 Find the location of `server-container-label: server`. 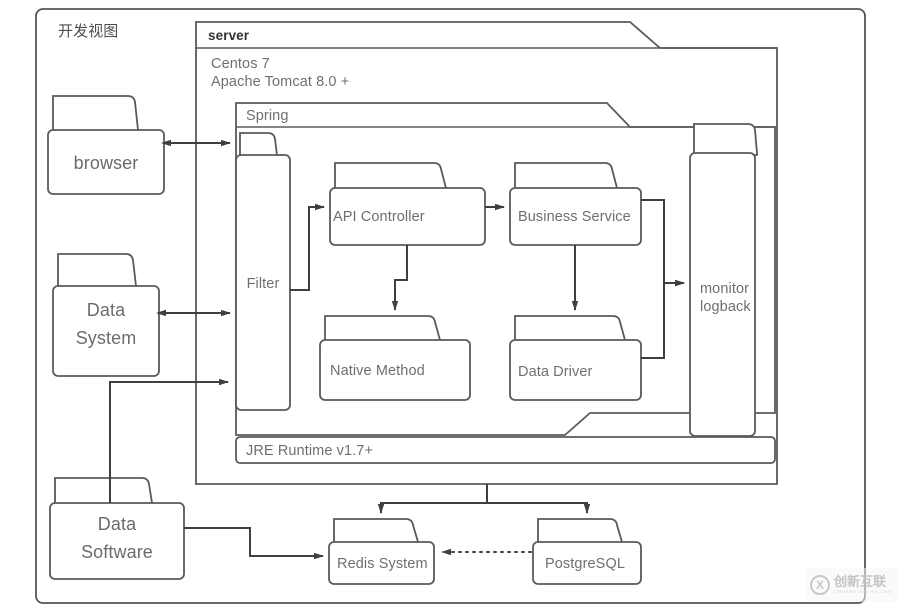

server-container-label: server is located at coordinates (229, 35).